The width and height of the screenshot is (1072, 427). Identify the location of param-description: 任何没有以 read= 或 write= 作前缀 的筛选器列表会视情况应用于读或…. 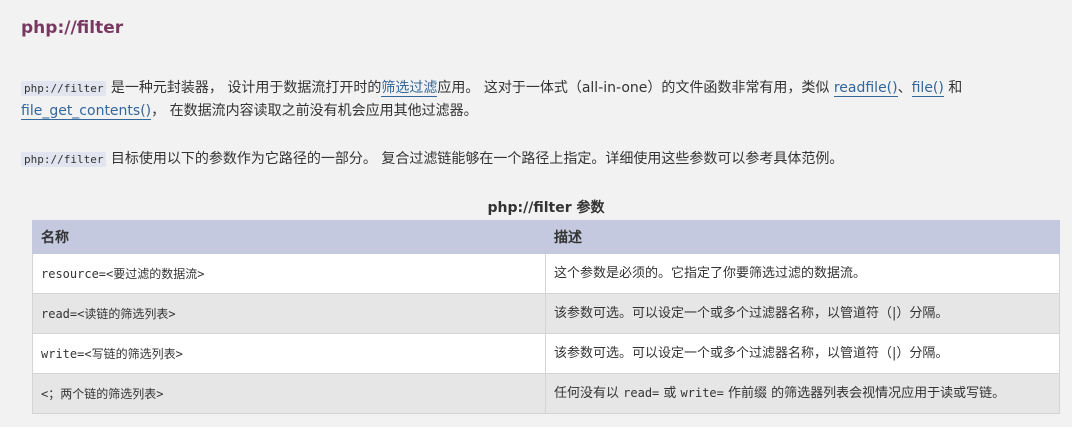
(802, 393).